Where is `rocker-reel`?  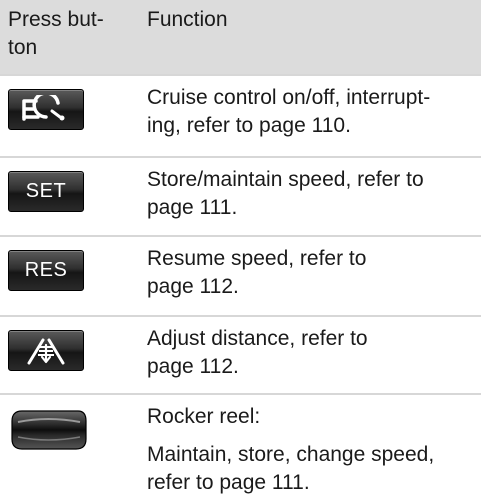
rocker-reel is located at coordinates (48, 429).